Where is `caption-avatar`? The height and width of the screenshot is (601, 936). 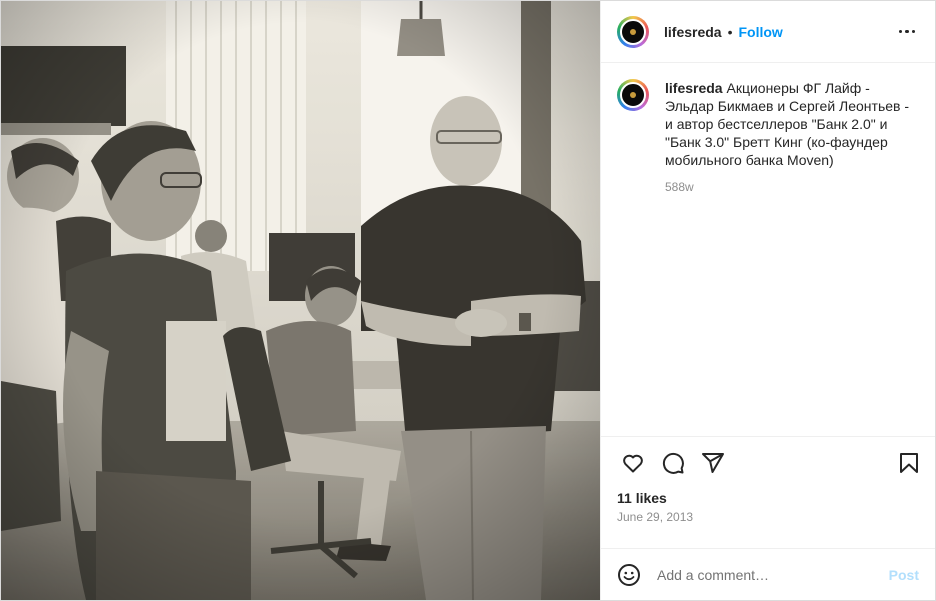
caption-avatar is located at coordinates (633, 95).